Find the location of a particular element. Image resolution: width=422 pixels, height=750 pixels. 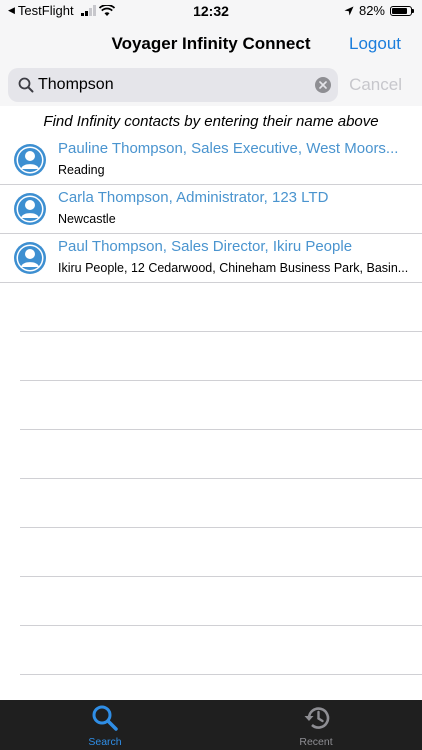

contact-location: Reading is located at coordinates (81, 170).